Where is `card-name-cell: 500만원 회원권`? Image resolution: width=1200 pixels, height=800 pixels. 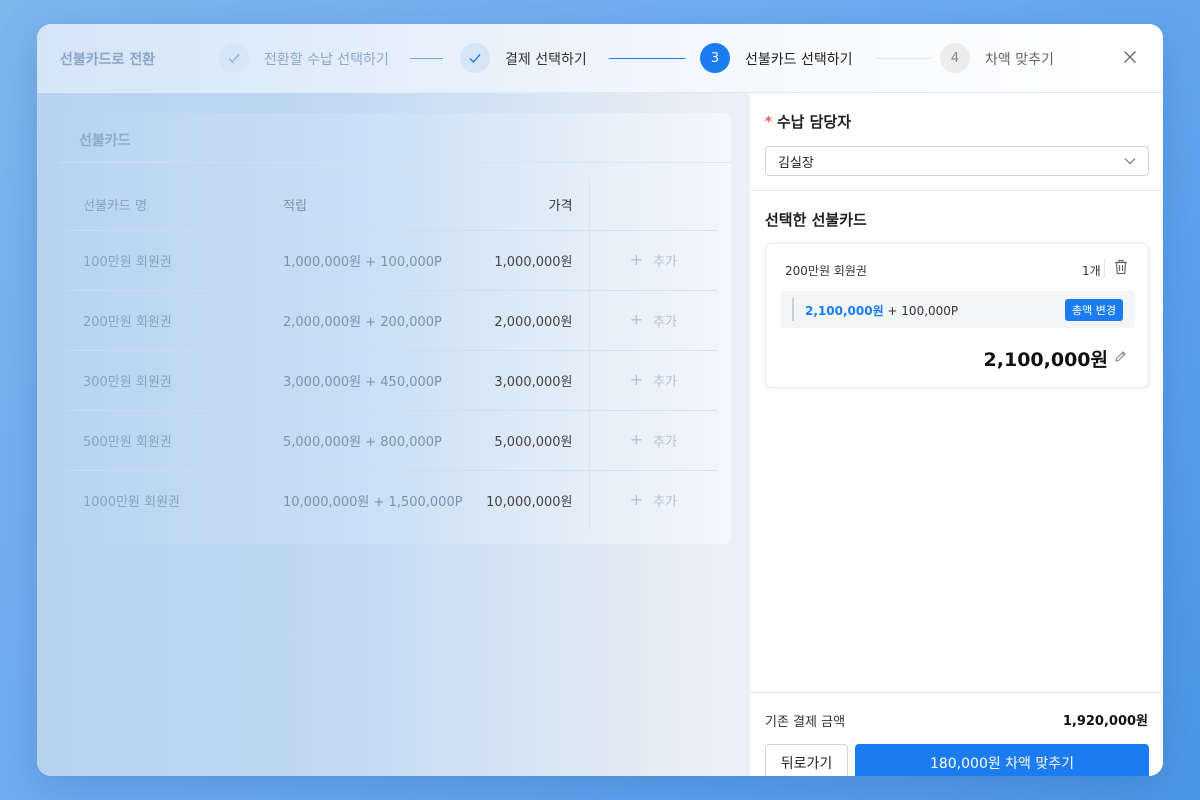 card-name-cell: 500만원 회원권 is located at coordinates (167, 439).